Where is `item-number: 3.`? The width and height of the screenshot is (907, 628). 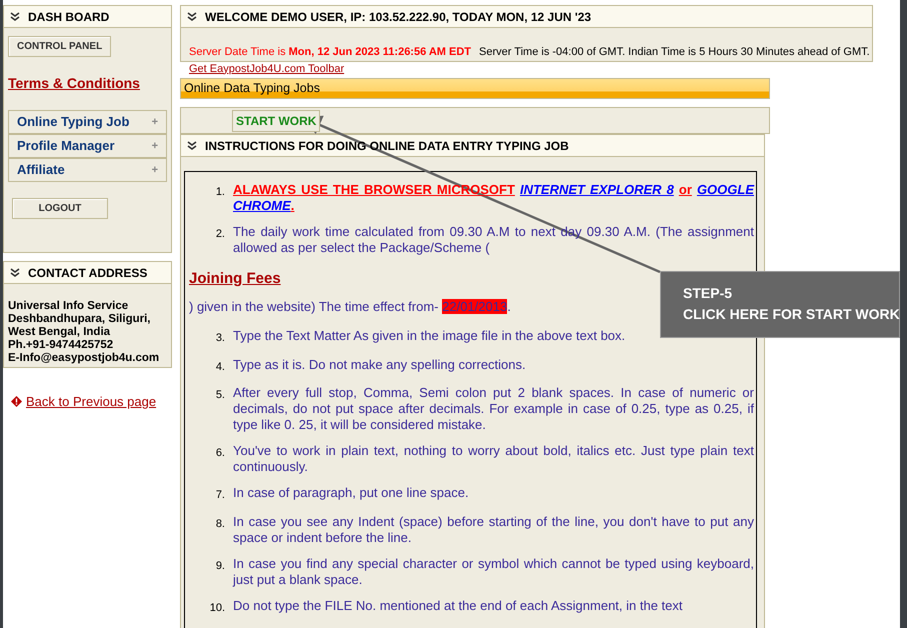 item-number: 3. is located at coordinates (219, 338).